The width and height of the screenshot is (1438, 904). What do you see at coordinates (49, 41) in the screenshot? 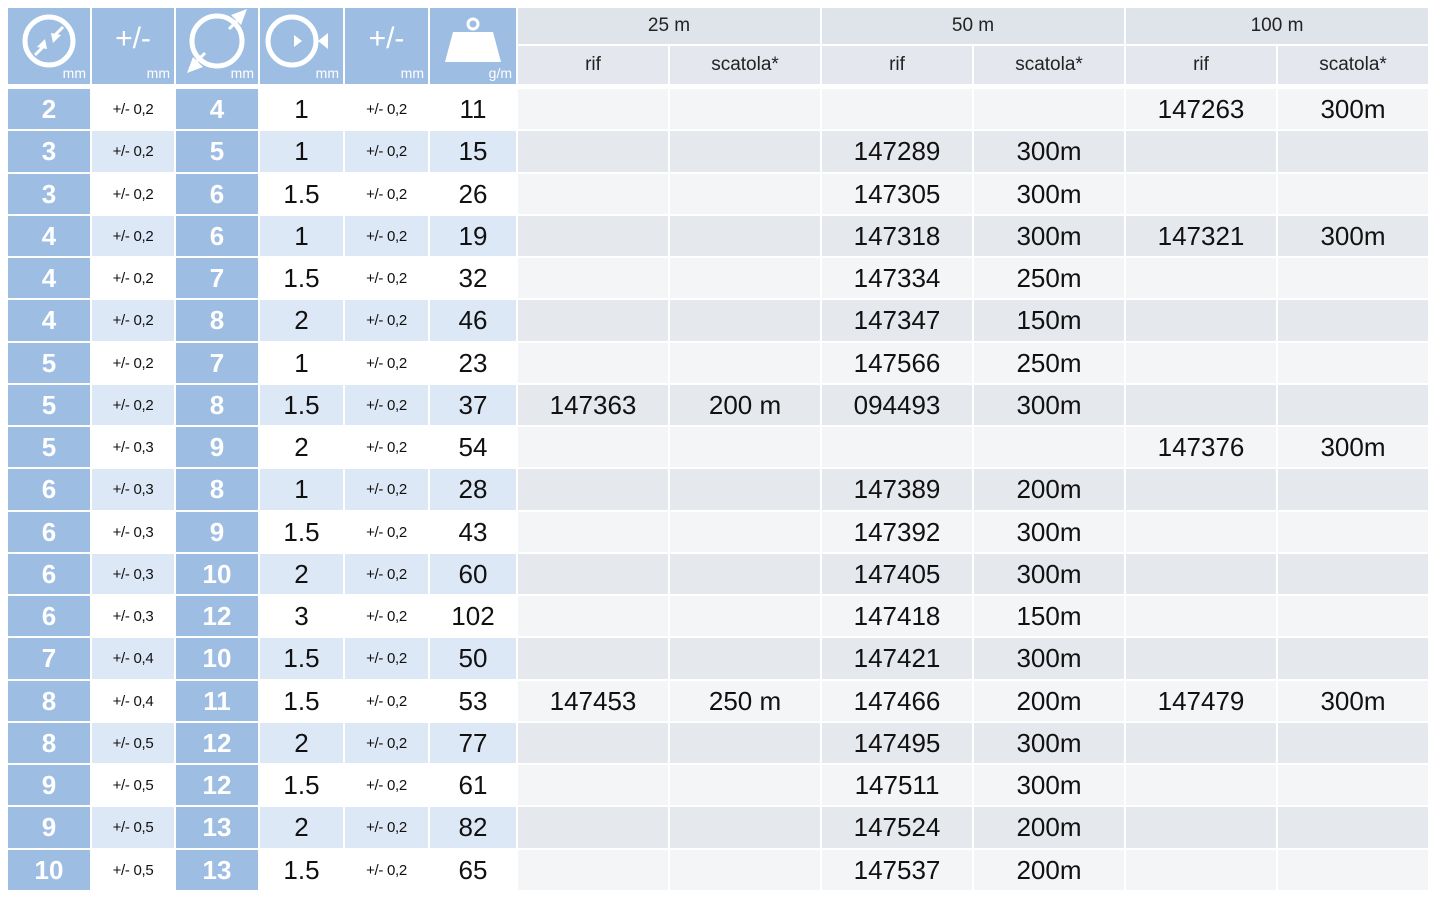
I see `inner-diameter-icon` at bounding box center [49, 41].